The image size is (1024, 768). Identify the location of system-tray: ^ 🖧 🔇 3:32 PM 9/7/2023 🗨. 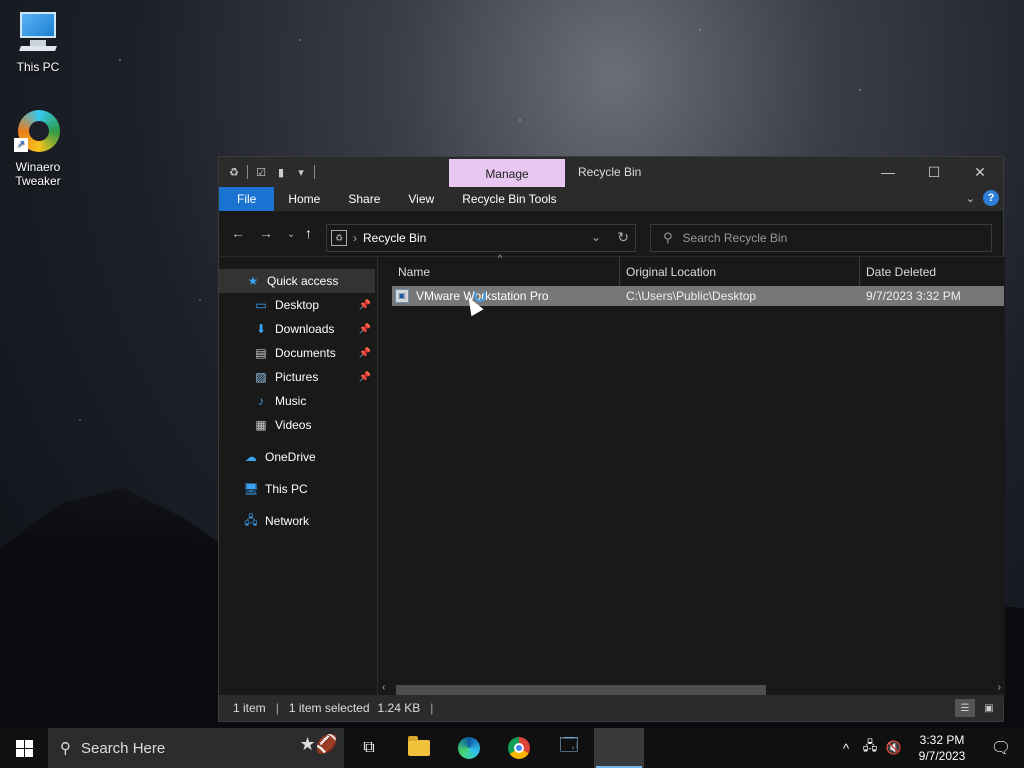
(929, 748).